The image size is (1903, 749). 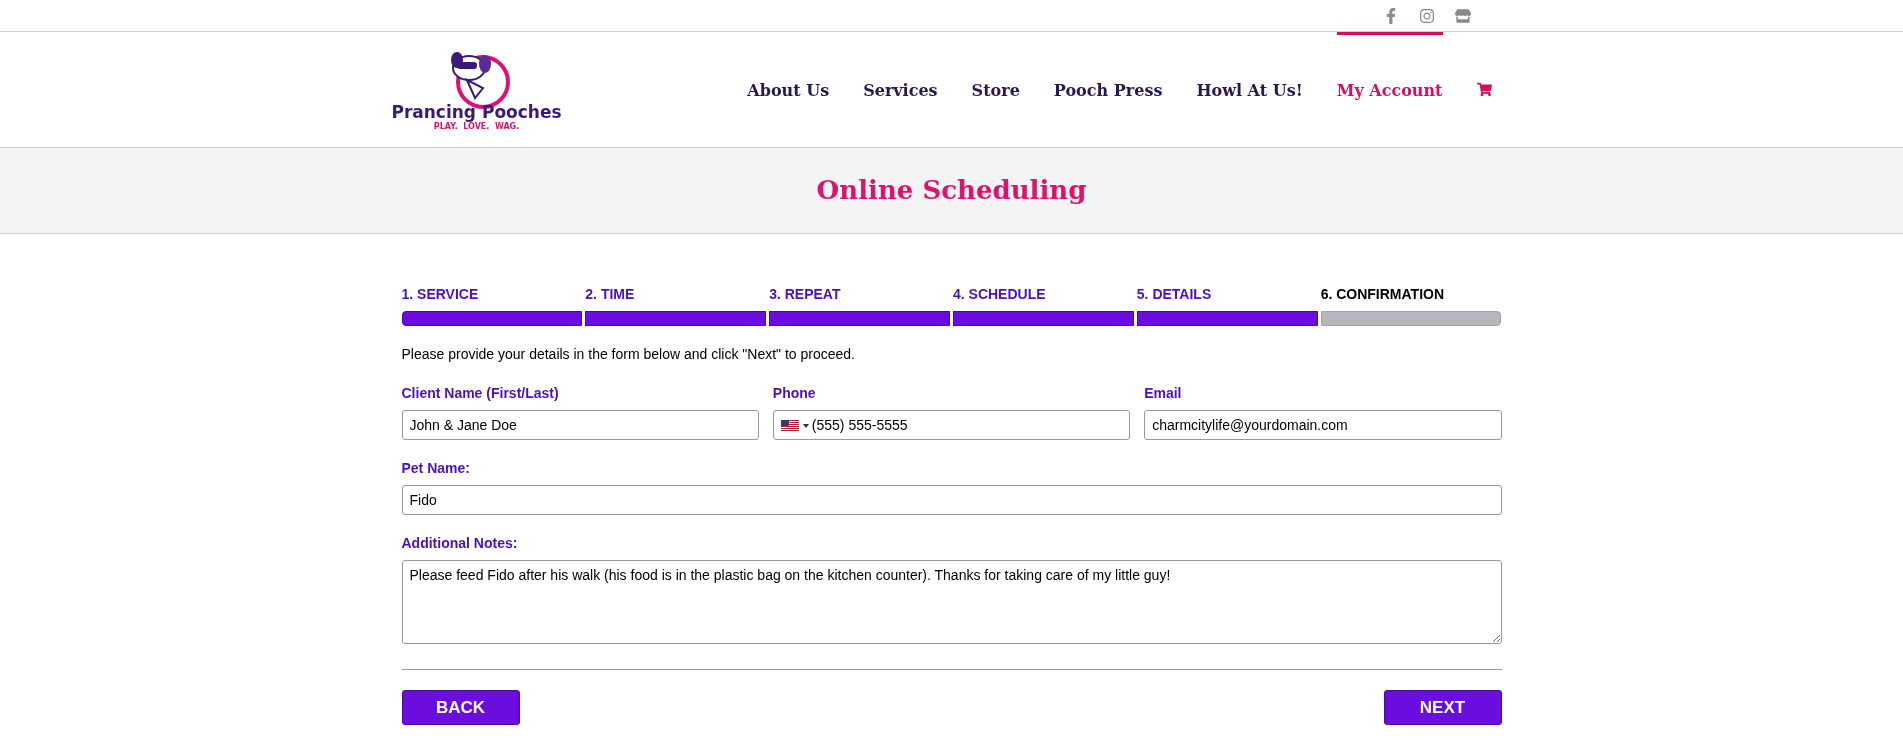 I want to click on logo-tagline: PLAY. LOVE. WAG., so click(x=476, y=127).